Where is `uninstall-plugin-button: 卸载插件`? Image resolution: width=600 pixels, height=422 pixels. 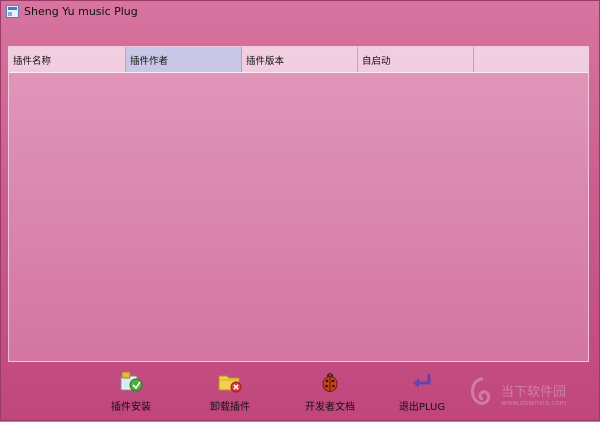 uninstall-plugin-button: 卸载插件 is located at coordinates (230, 393).